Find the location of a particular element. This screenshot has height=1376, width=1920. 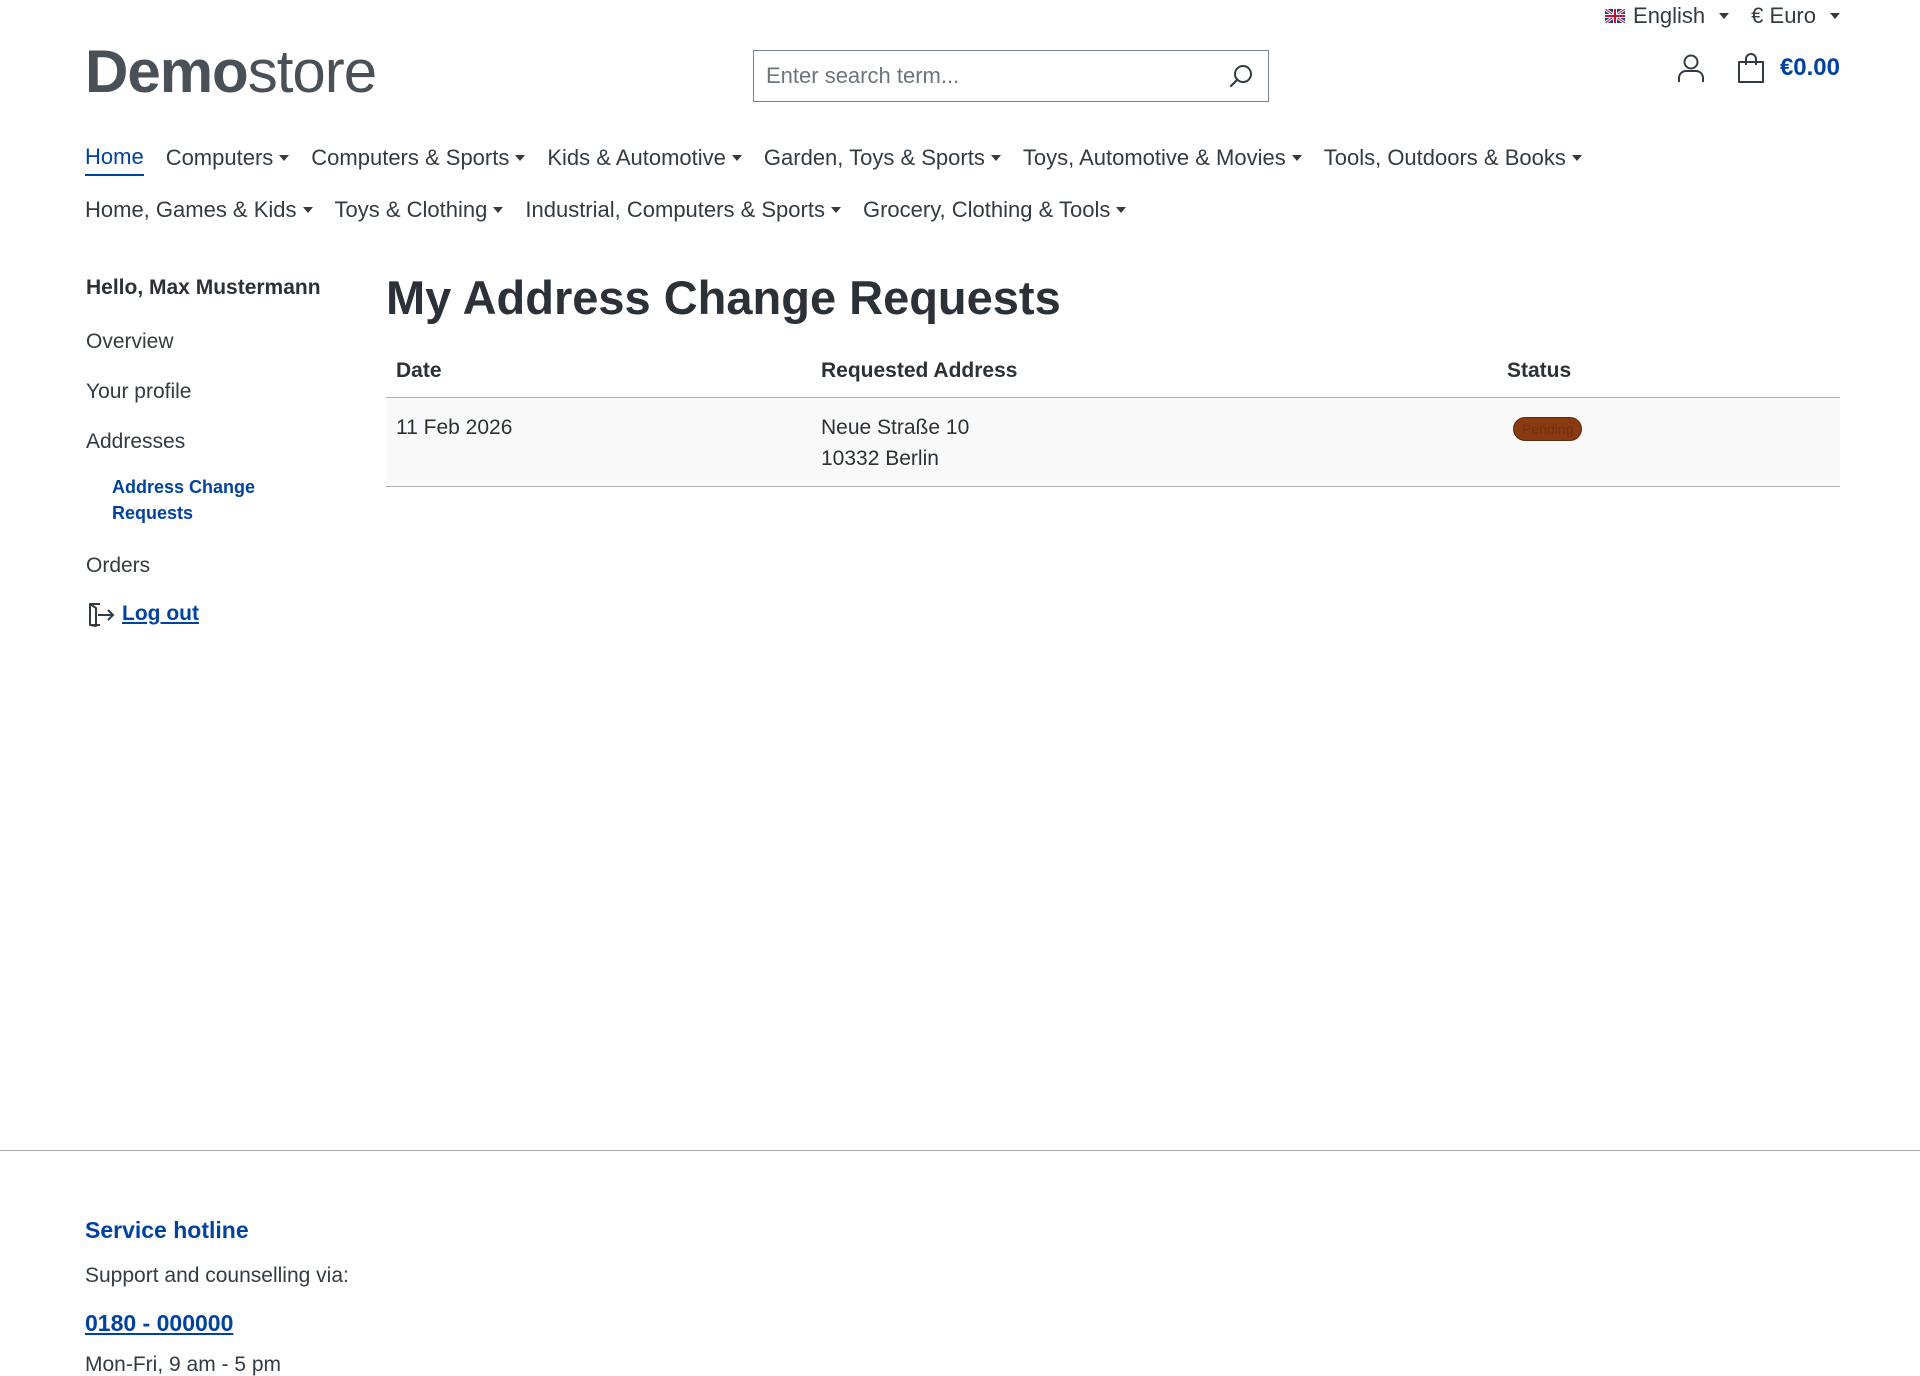

cell-date: 11 Feb 2026 is located at coordinates (598, 442).